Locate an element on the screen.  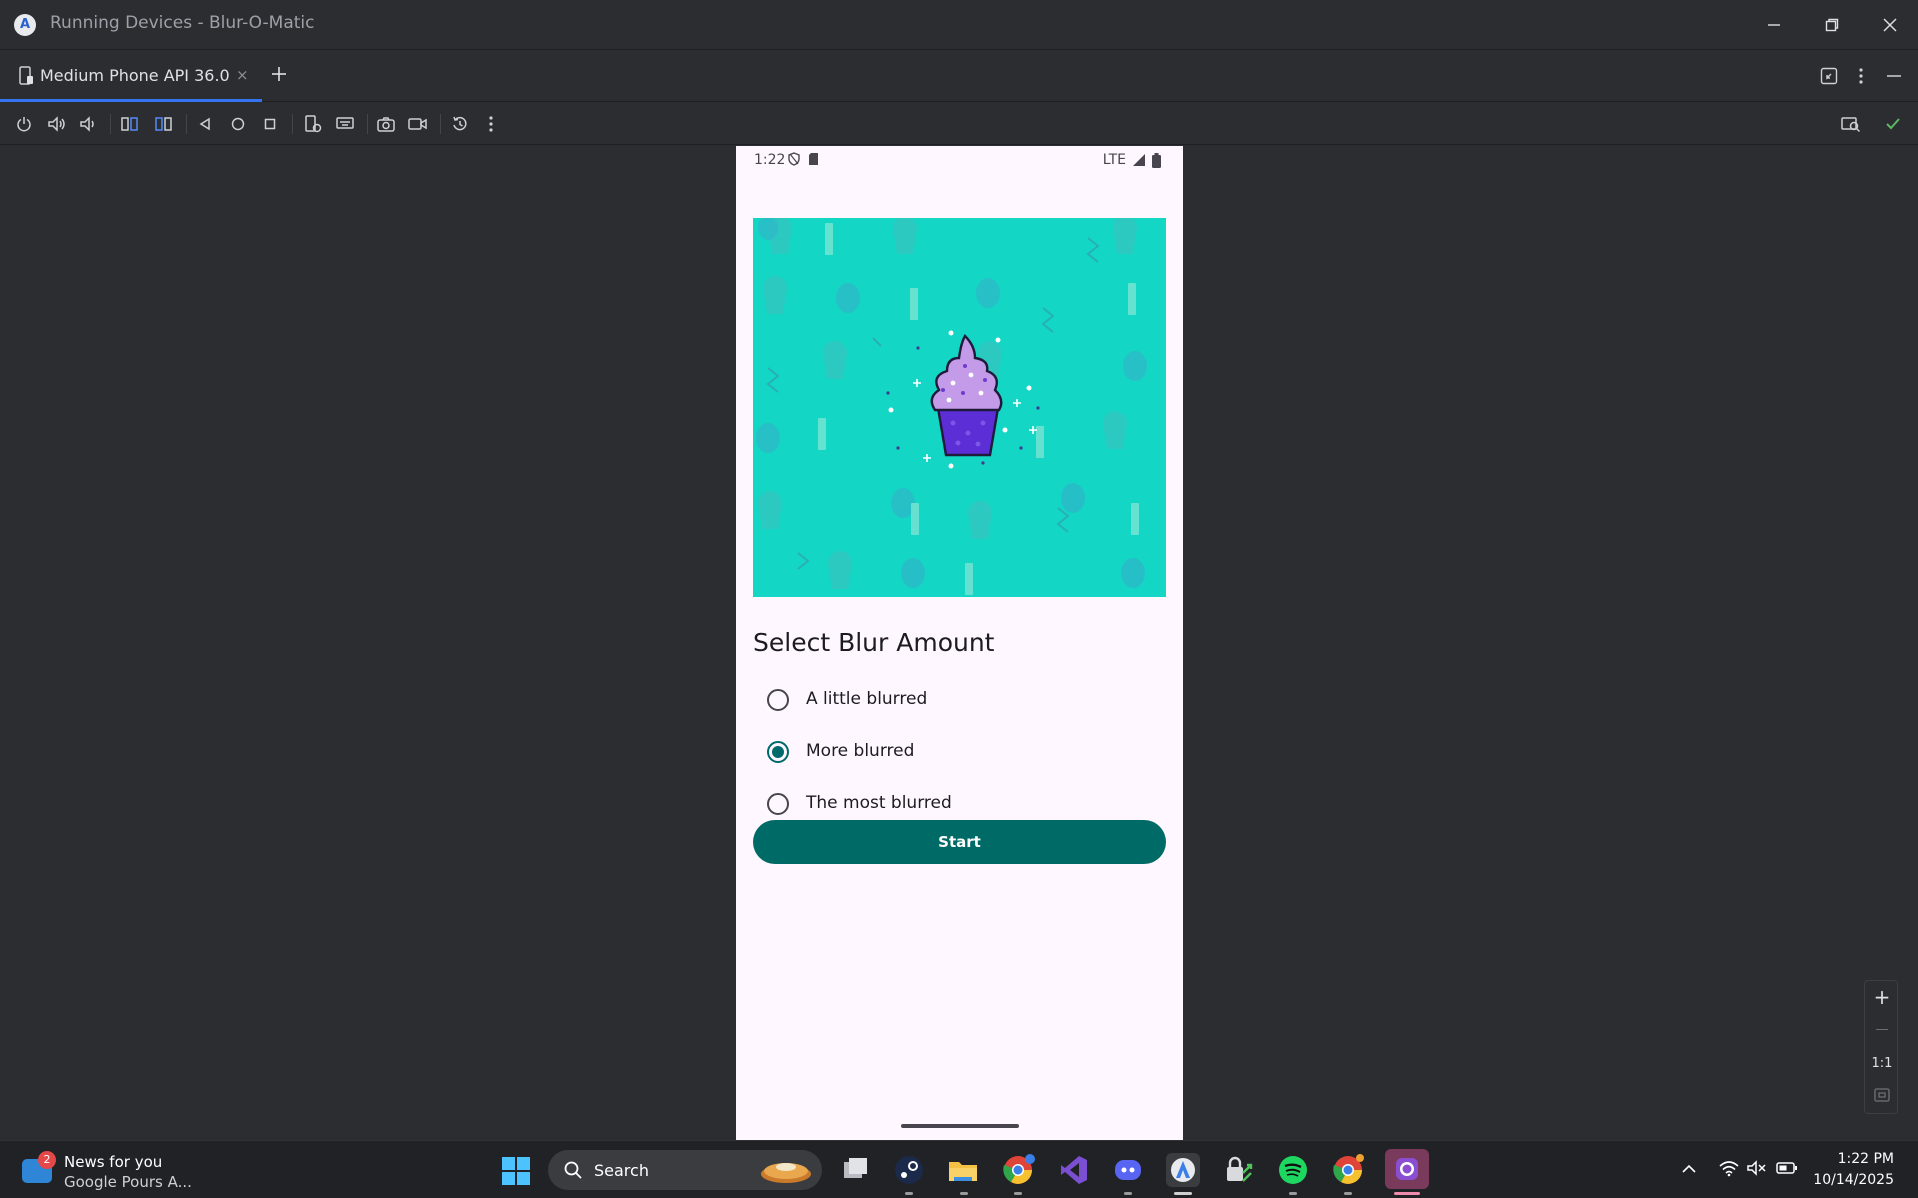
option-label: More blurred is located at coordinates (860, 751).